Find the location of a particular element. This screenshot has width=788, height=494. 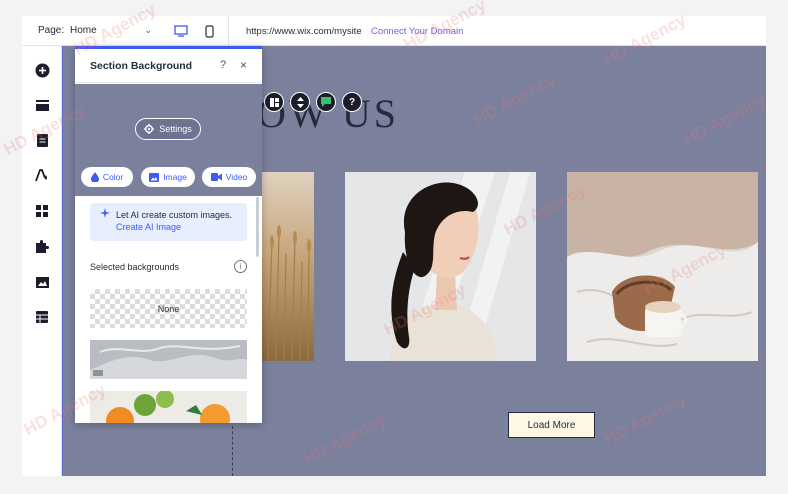

desktop-icon is located at coordinates (181, 31).